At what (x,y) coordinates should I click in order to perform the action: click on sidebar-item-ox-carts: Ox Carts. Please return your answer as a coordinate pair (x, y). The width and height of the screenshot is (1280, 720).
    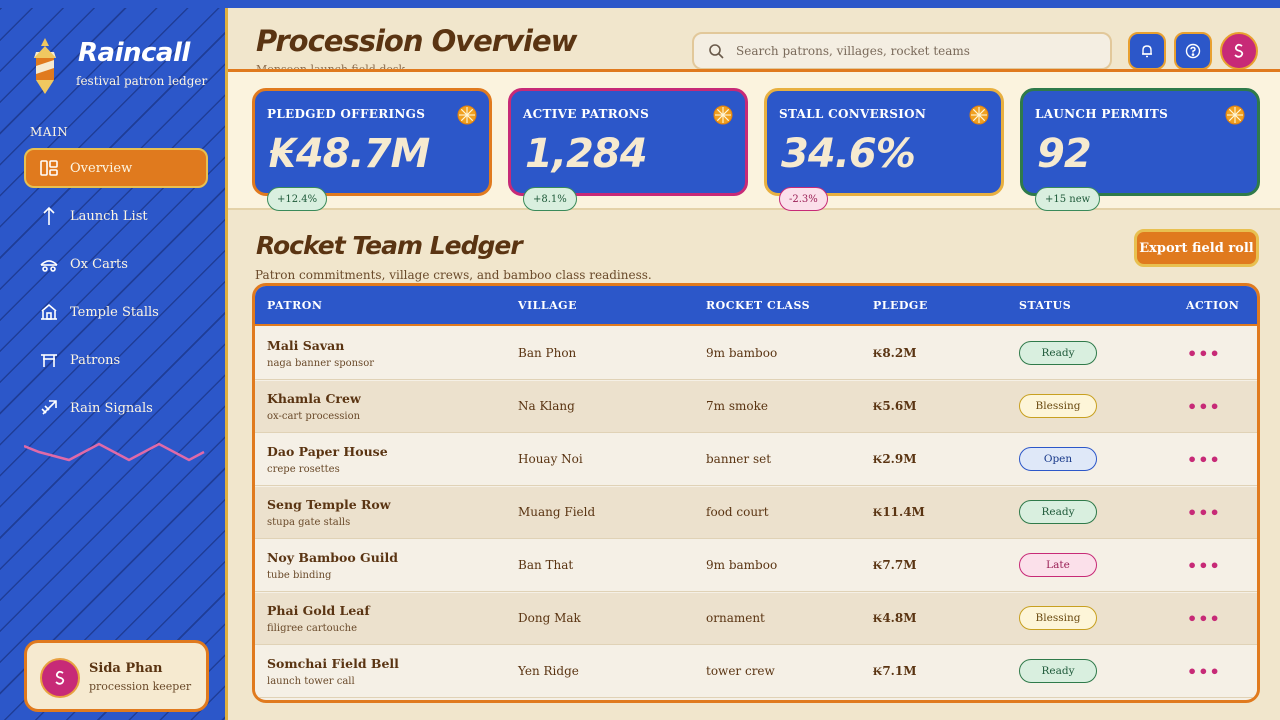
    Looking at the image, I should click on (116, 264).